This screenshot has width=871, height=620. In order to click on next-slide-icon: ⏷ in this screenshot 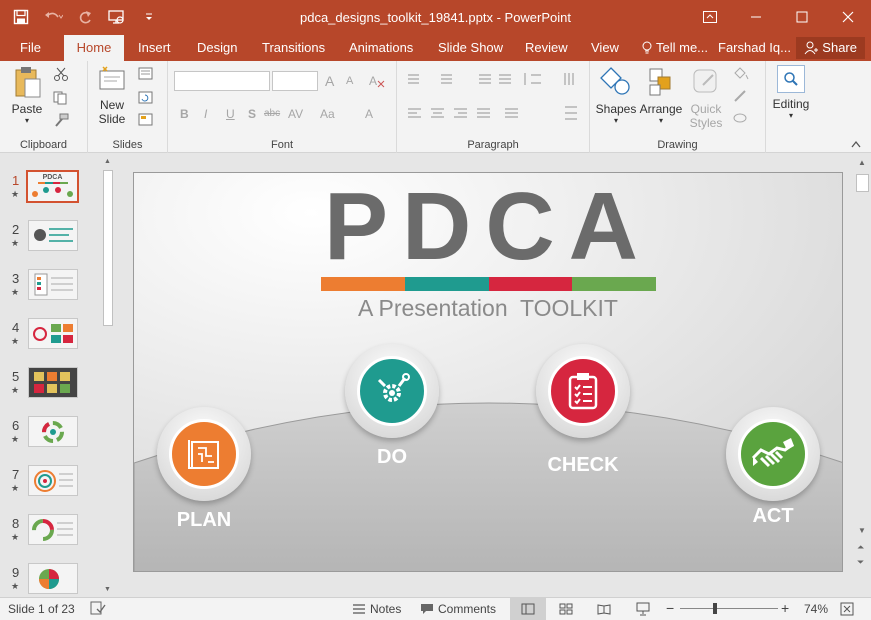, I will do `click(860, 562)`.